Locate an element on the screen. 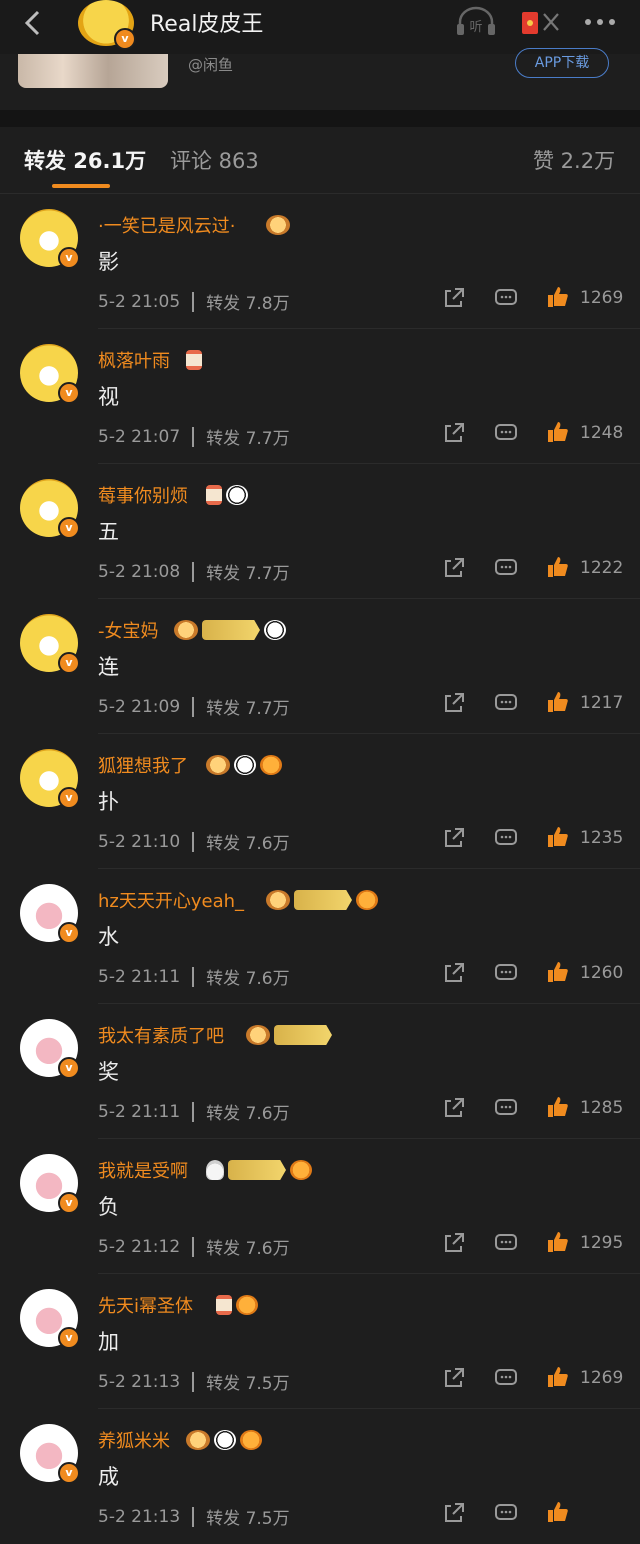  comment-row: v 我太有素质了吧奖 5-2 21:11 转发 7.6万 1285 is located at coordinates (320, 1071).